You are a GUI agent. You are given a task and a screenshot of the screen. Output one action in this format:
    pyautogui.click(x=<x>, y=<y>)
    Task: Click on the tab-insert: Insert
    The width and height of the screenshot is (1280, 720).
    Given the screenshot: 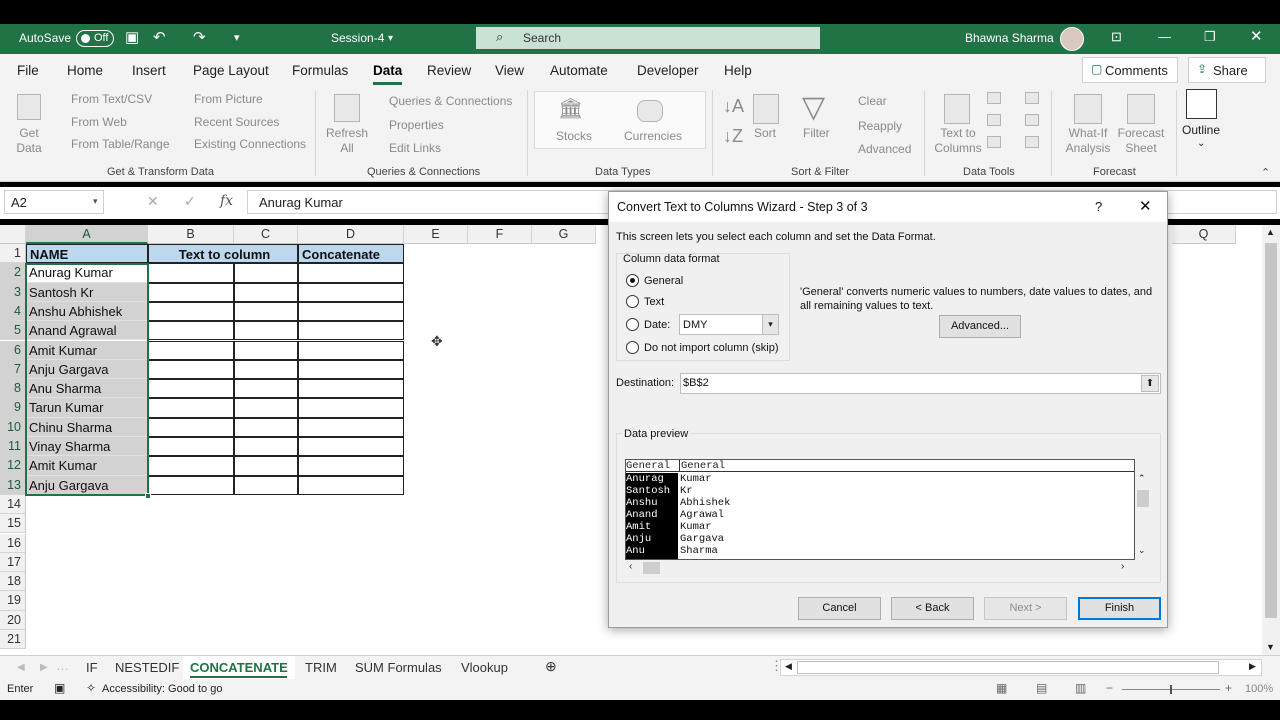 What is the action you would take?
    pyautogui.click(x=149, y=70)
    